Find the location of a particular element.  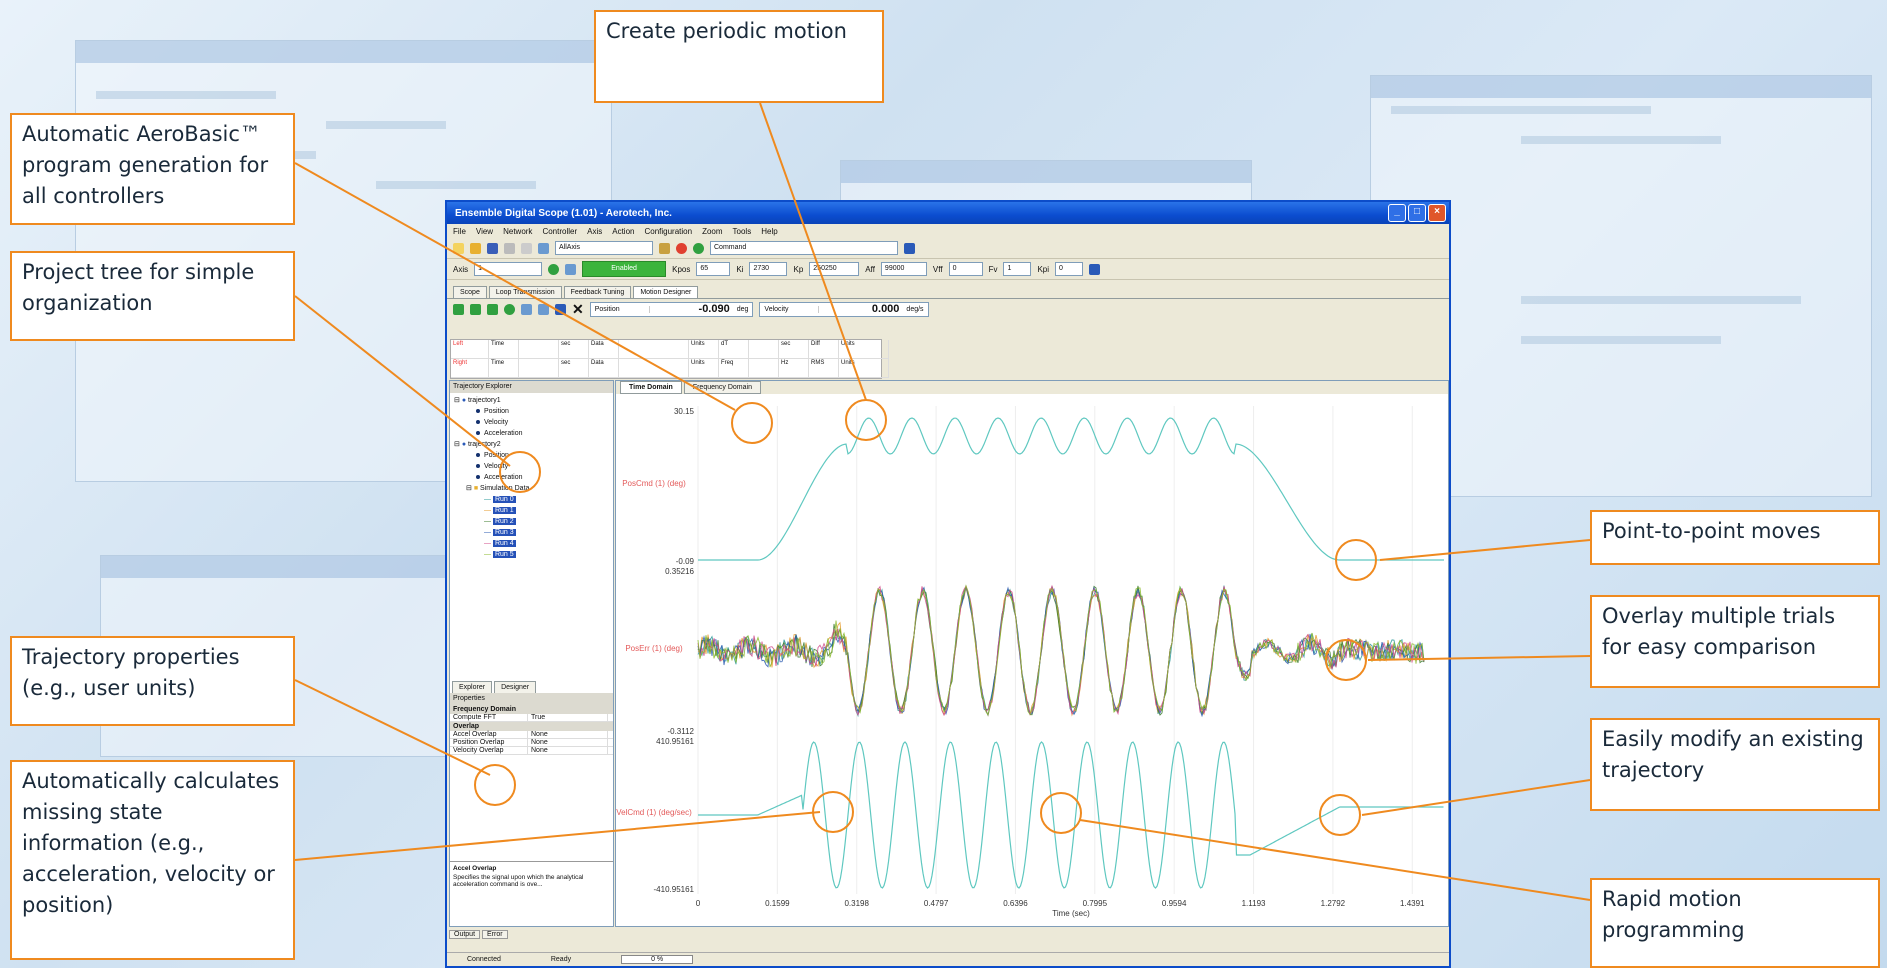

prop-row: Velocity Overlap None is located at coordinates (531, 751).